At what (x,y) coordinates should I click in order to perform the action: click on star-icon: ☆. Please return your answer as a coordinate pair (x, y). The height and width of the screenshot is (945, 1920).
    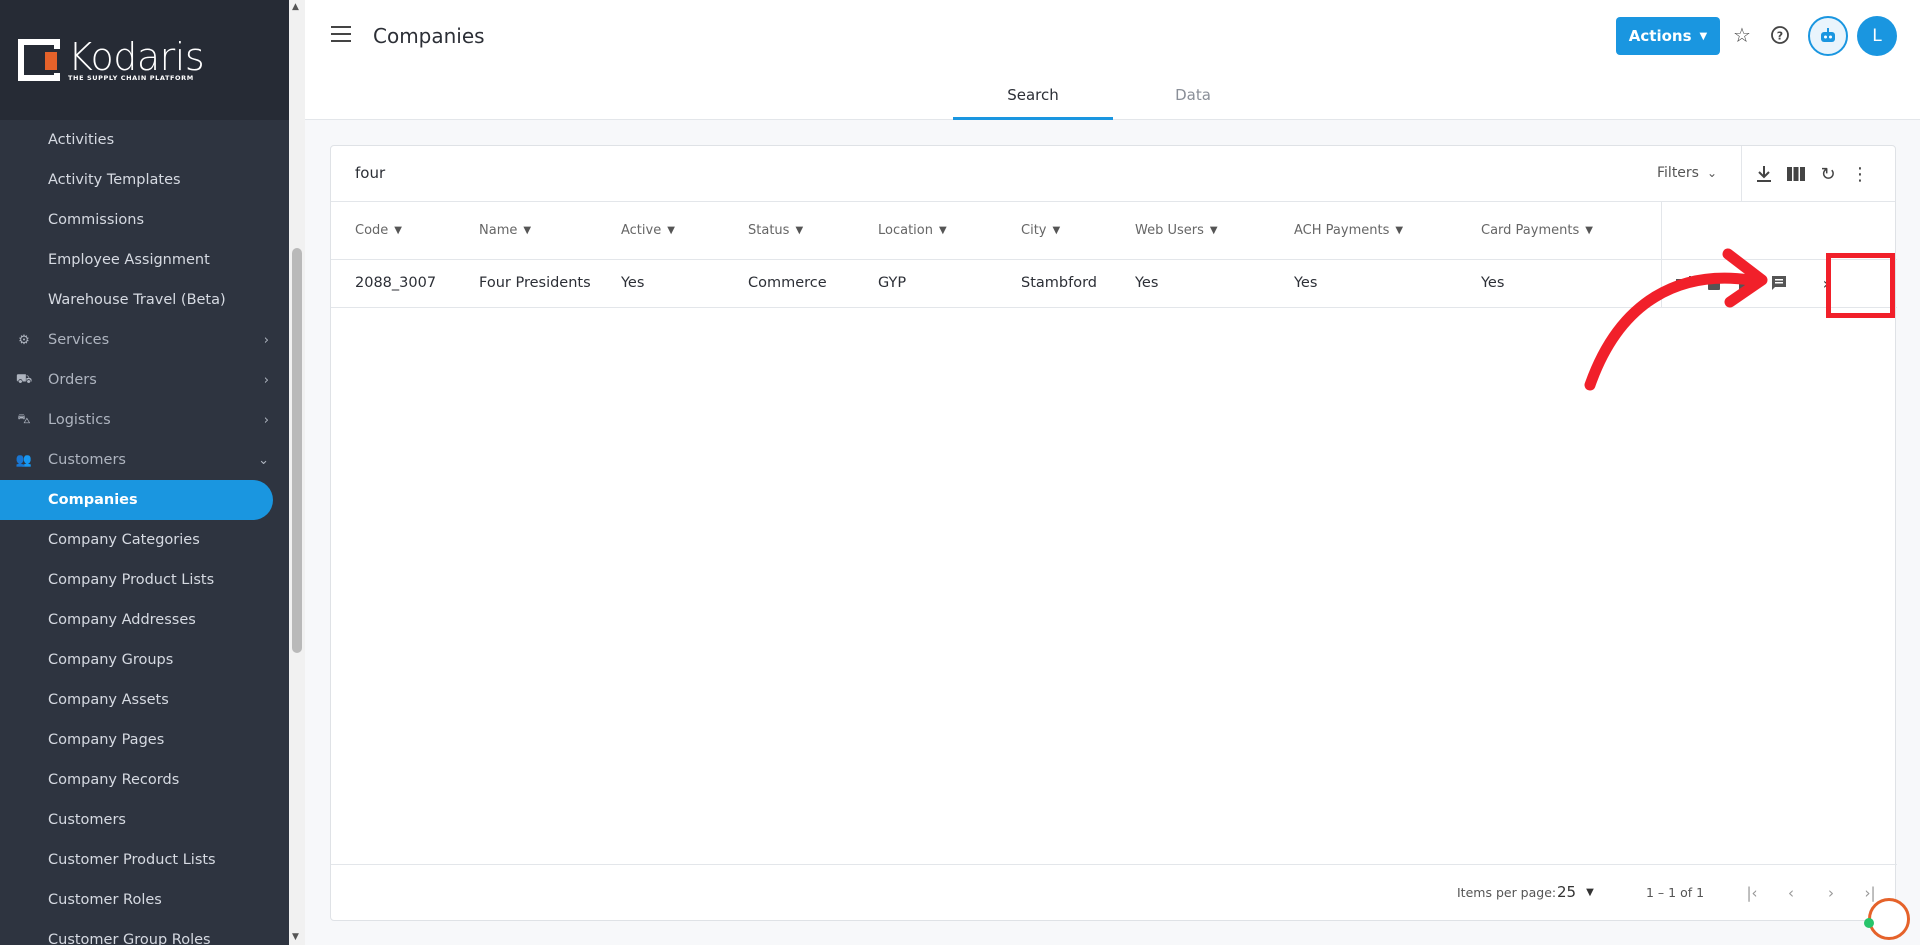
    Looking at the image, I should click on (1742, 35).